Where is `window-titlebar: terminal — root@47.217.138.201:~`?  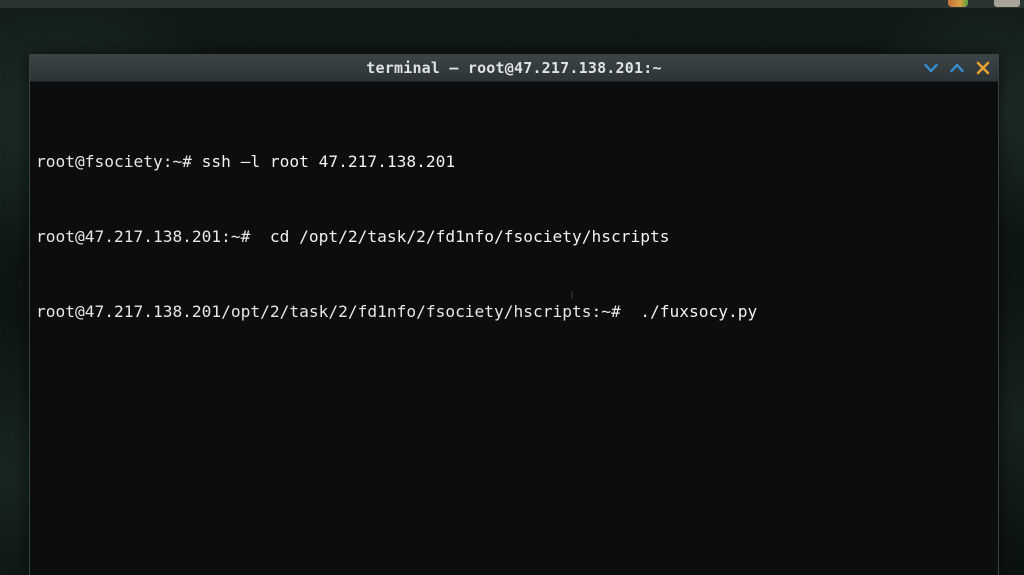
window-titlebar: terminal — root@47.217.138.201:~ is located at coordinates (514, 68).